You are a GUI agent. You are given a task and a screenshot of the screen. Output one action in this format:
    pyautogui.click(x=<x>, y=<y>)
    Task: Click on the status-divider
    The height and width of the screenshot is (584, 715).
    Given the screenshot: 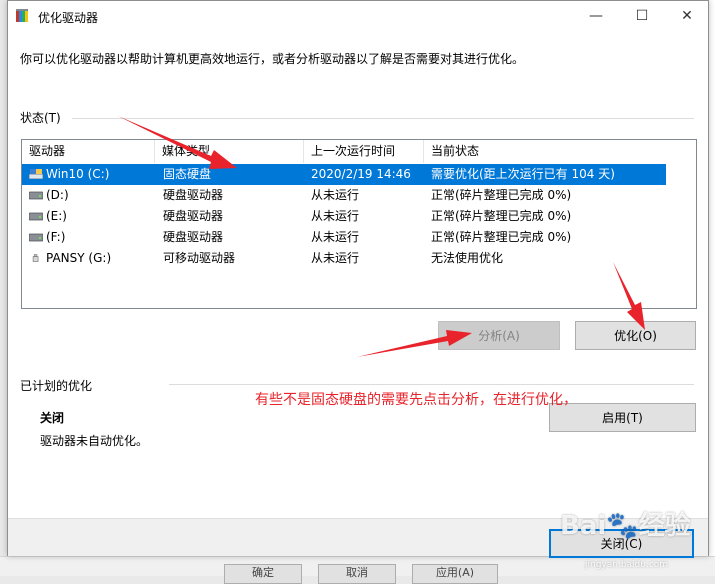 What is the action you would take?
    pyautogui.click(x=383, y=118)
    